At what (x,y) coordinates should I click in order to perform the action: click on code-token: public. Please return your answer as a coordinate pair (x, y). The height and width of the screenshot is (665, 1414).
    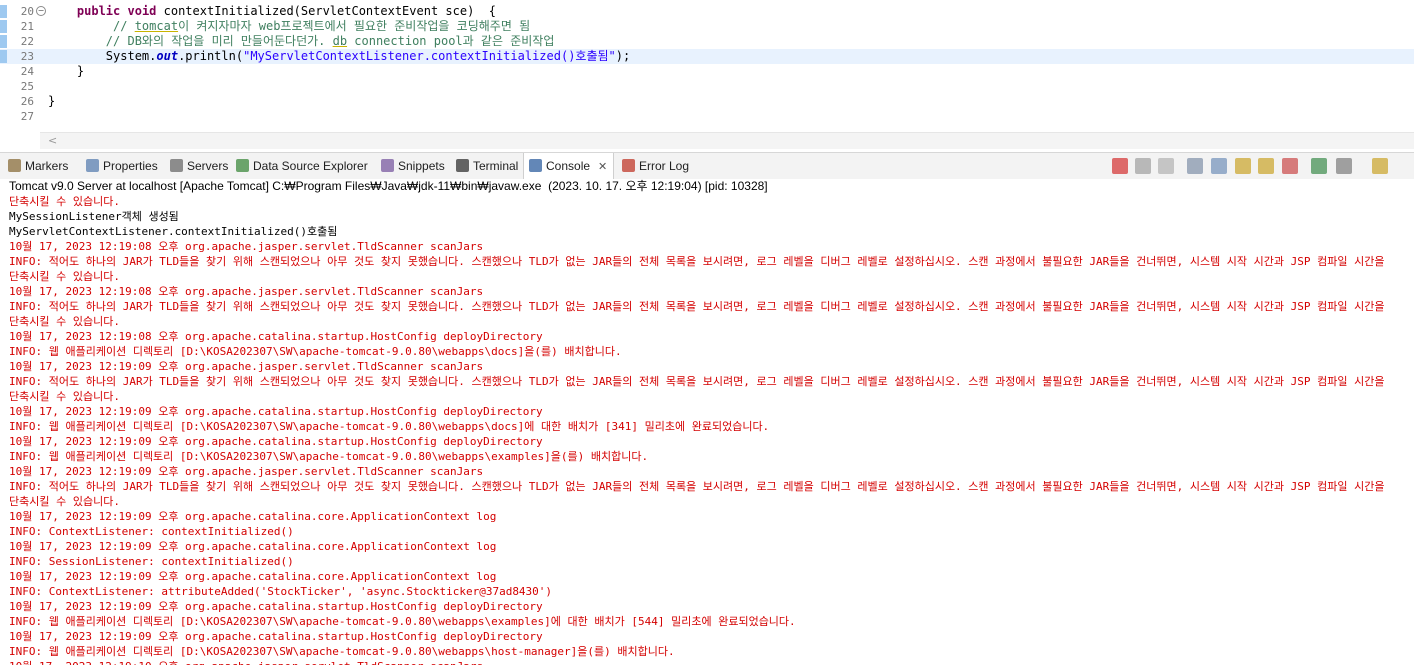
    Looking at the image, I should click on (98, 11).